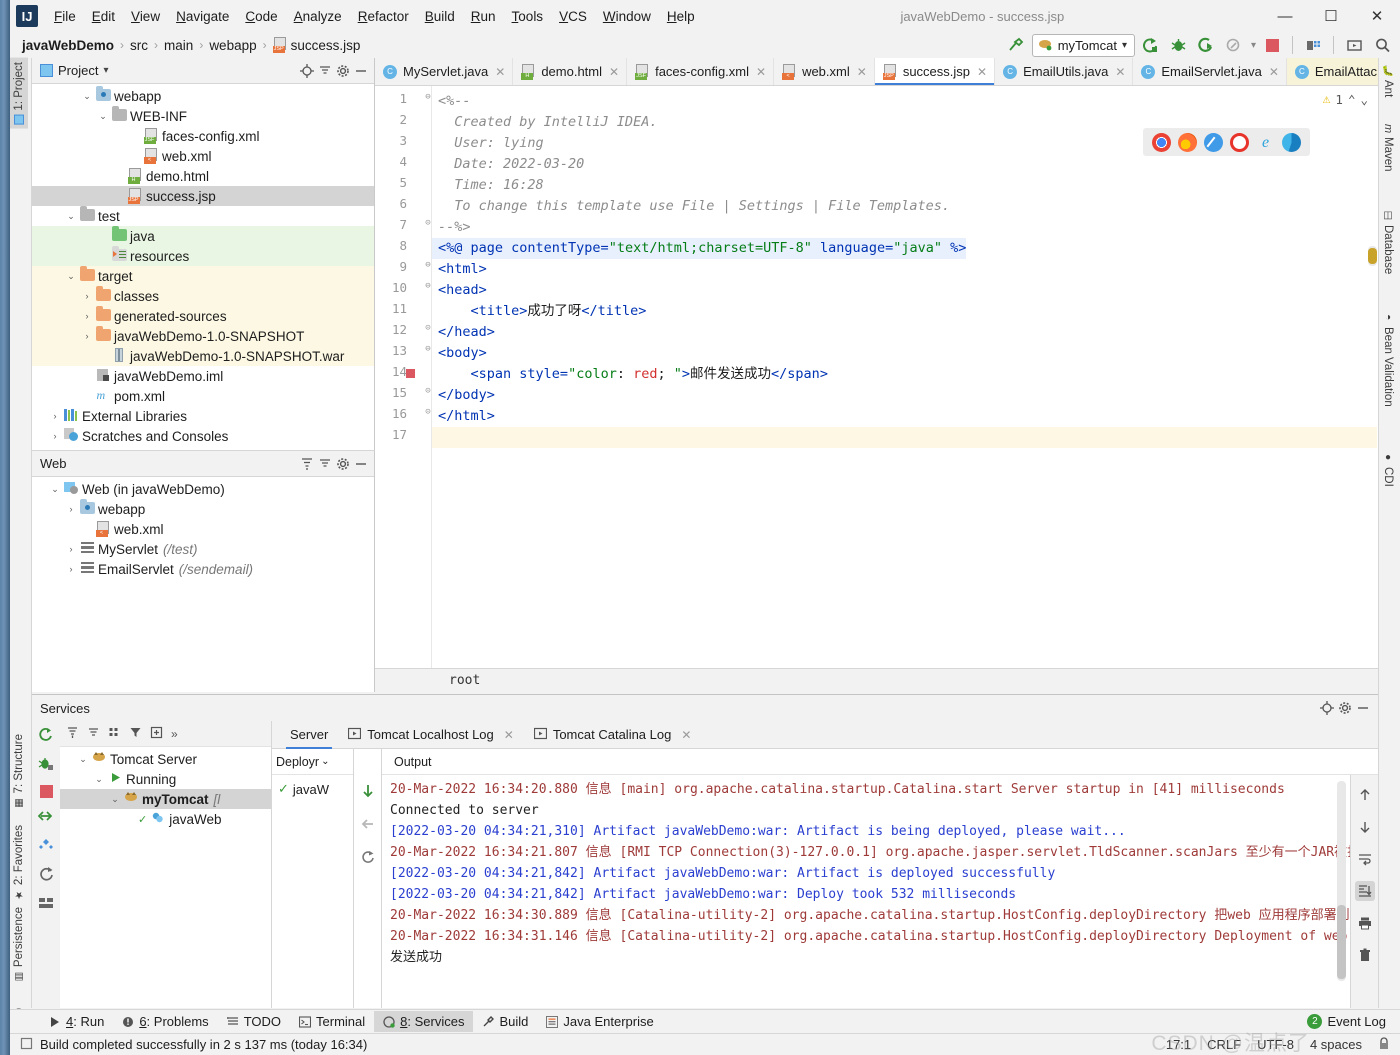 Image resolution: width=1400 pixels, height=1055 pixels. I want to click on sidebar-item-cdi: ● CDI, so click(1388, 469).